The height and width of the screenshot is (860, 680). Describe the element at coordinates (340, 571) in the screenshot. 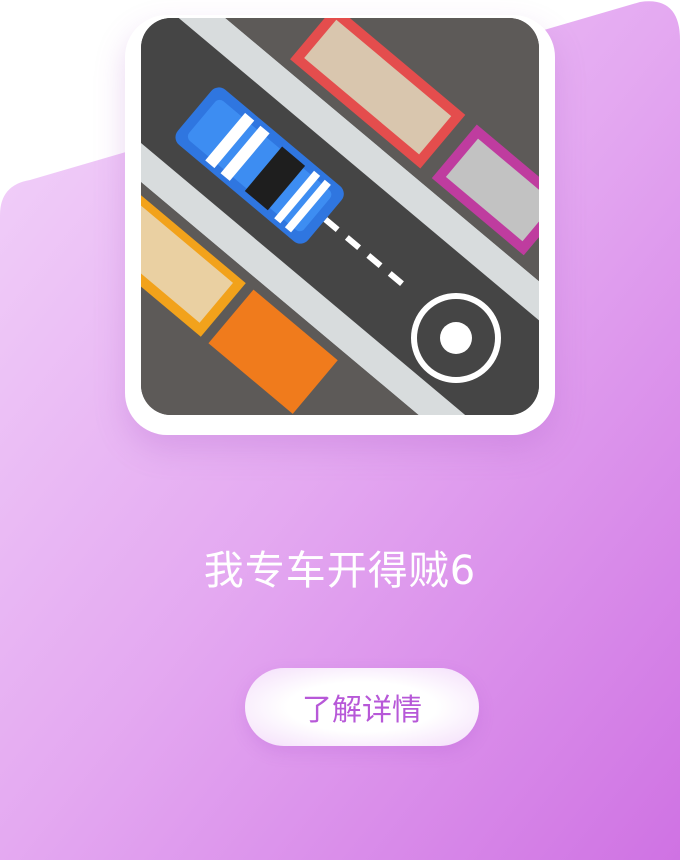

I see `game-title: 我专车开得贼6` at that location.